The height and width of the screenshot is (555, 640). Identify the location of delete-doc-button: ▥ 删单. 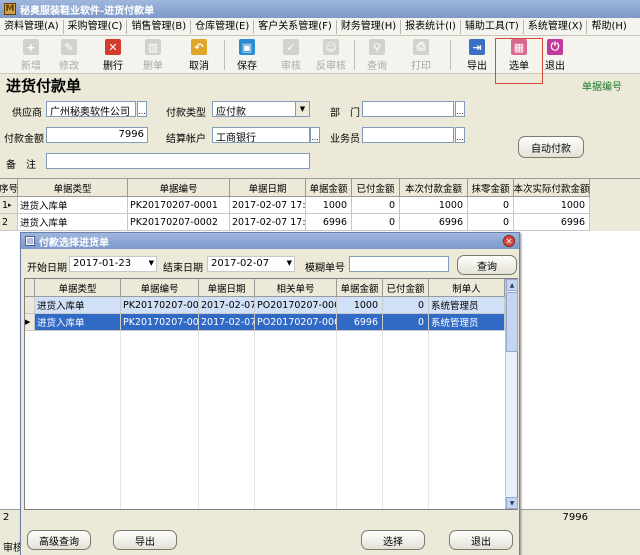
(153, 55).